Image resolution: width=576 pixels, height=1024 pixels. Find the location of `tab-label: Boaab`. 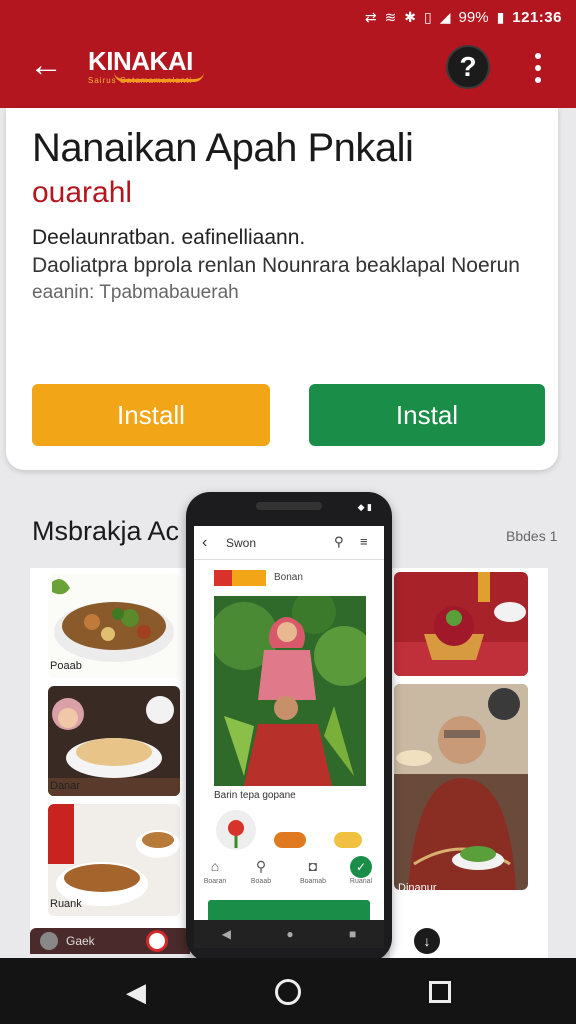

tab-label: Boaab is located at coordinates (261, 881).